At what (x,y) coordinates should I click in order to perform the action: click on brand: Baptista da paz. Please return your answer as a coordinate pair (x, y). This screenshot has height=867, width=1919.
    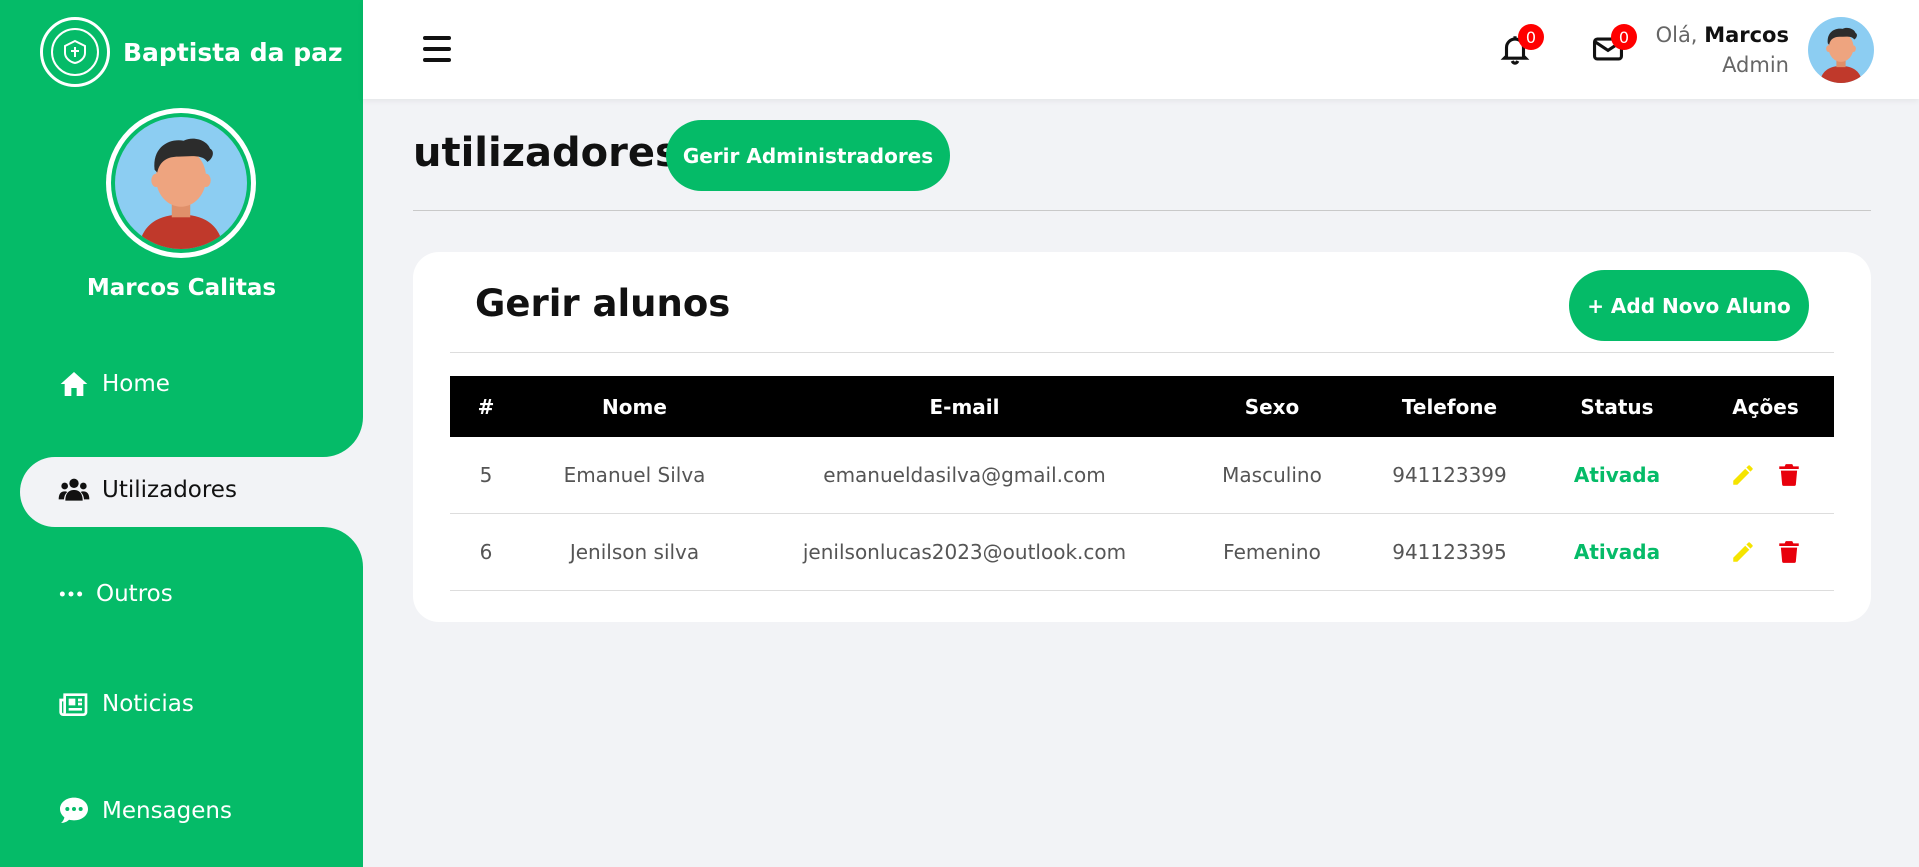
    Looking at the image, I should click on (191, 52).